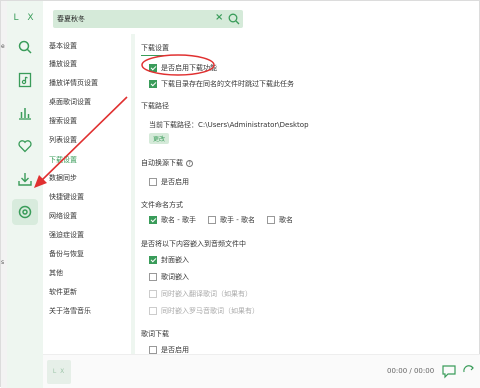 This screenshot has width=480, height=388. I want to click on nav-item-download: 下载设置, so click(63, 160).